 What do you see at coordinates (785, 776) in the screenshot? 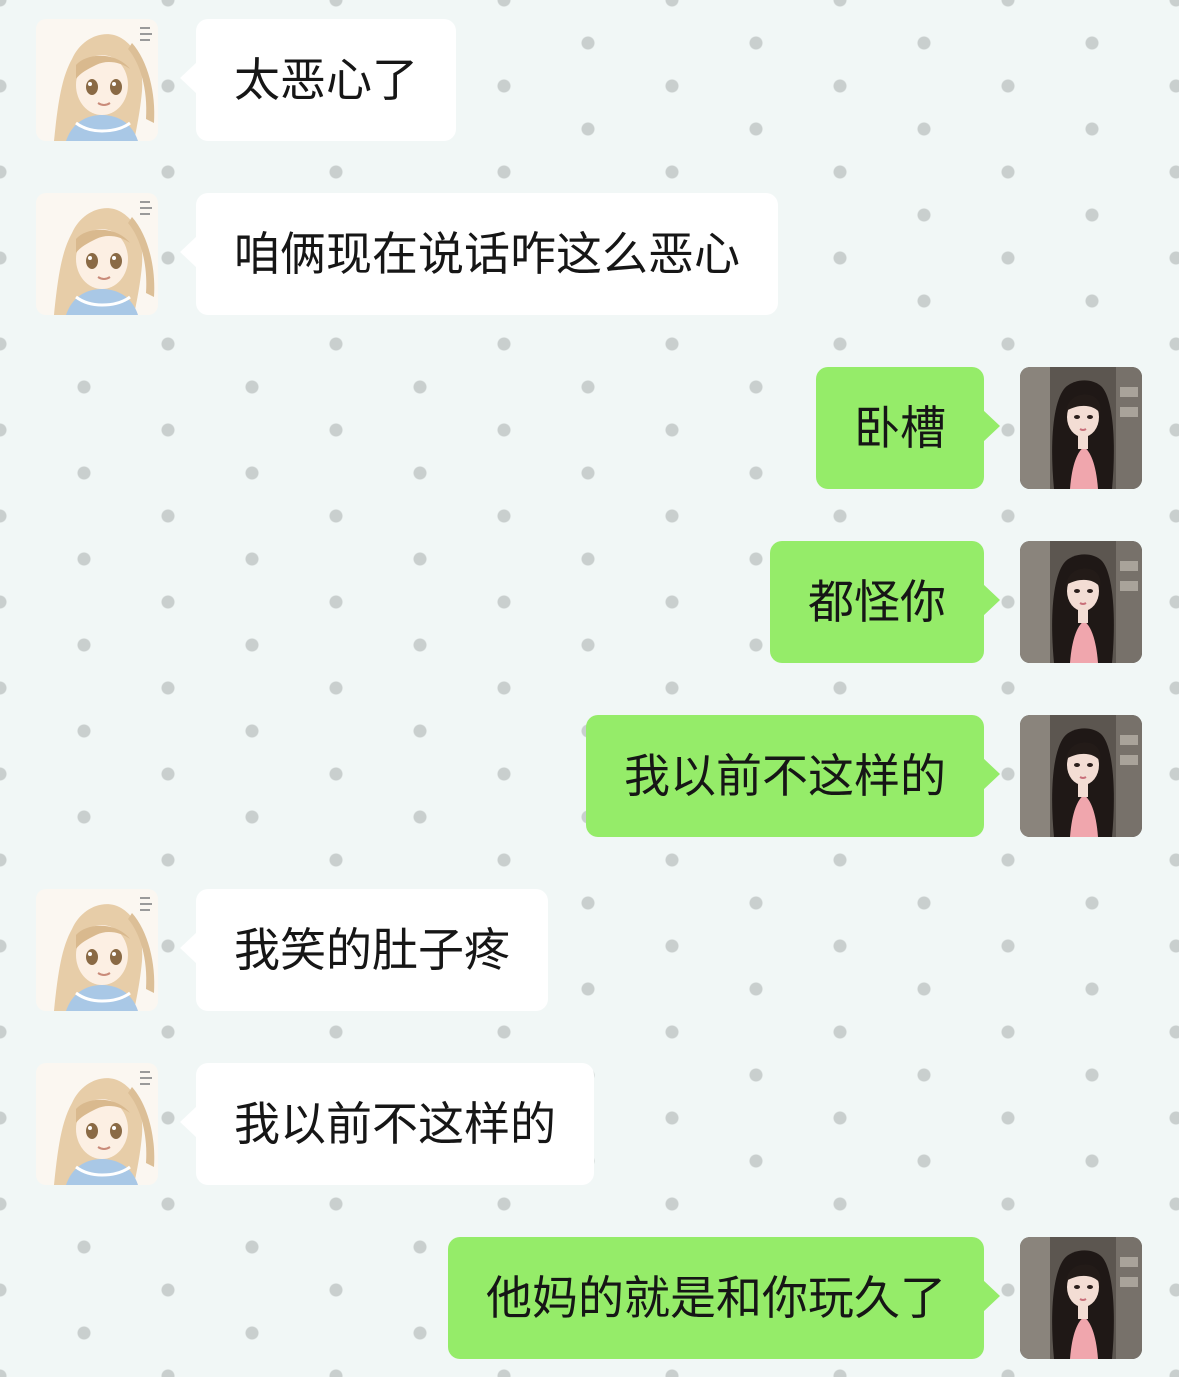
I see `outgoing-message-bubble: 我以前不这样的` at bounding box center [785, 776].